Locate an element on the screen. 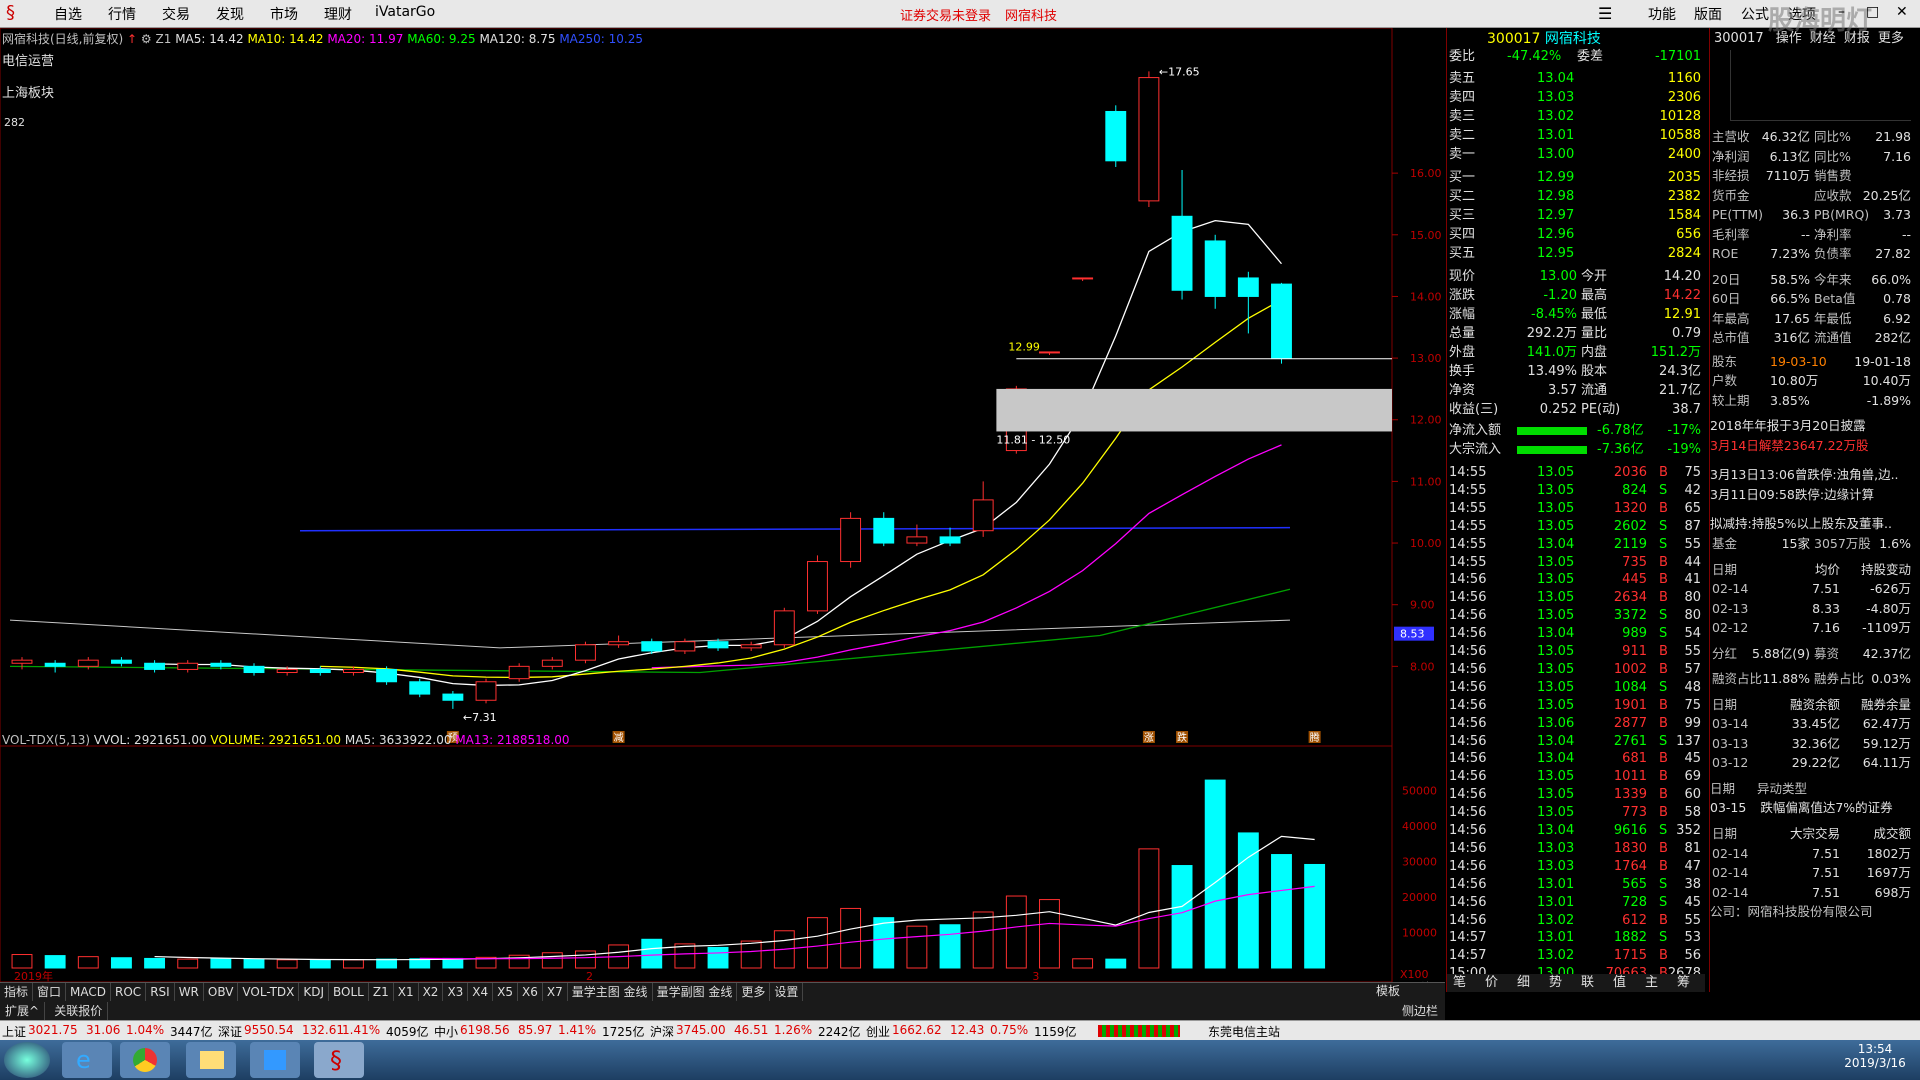 This screenshot has width=1920, height=1080. quote-tab: 势 is located at coordinates (1555, 983).